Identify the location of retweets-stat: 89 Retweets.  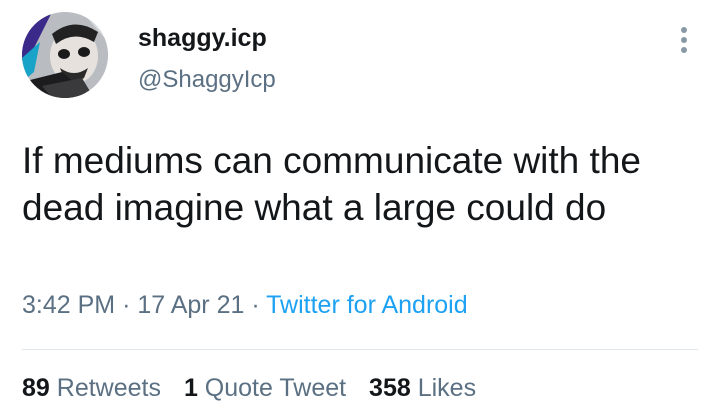
(91, 388).